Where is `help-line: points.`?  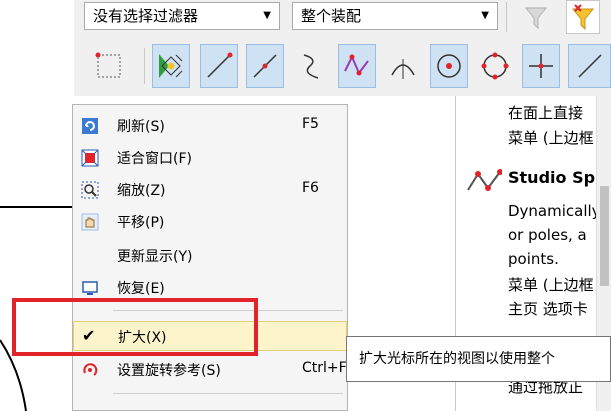
help-line: points. is located at coordinates (533, 259).